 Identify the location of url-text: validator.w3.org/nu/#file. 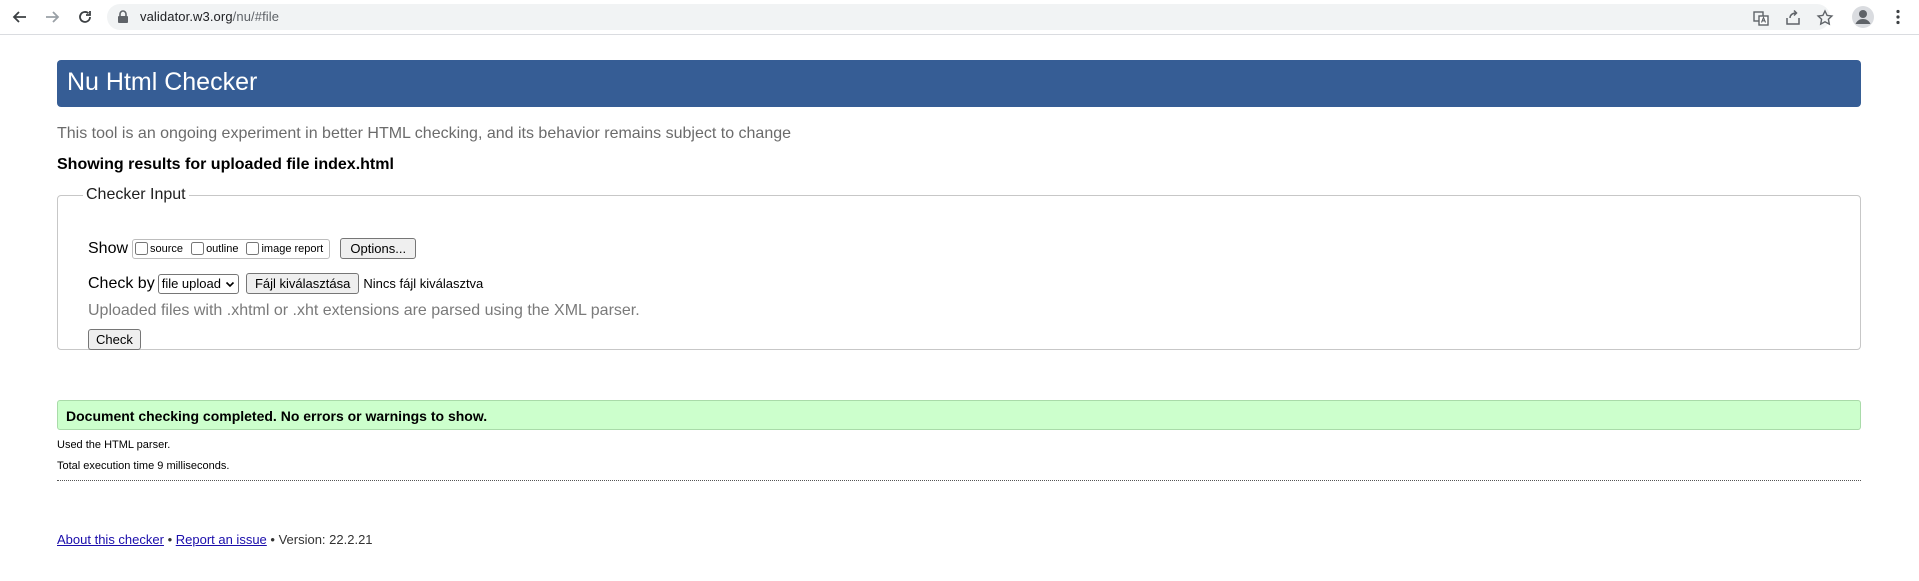
(209, 16).